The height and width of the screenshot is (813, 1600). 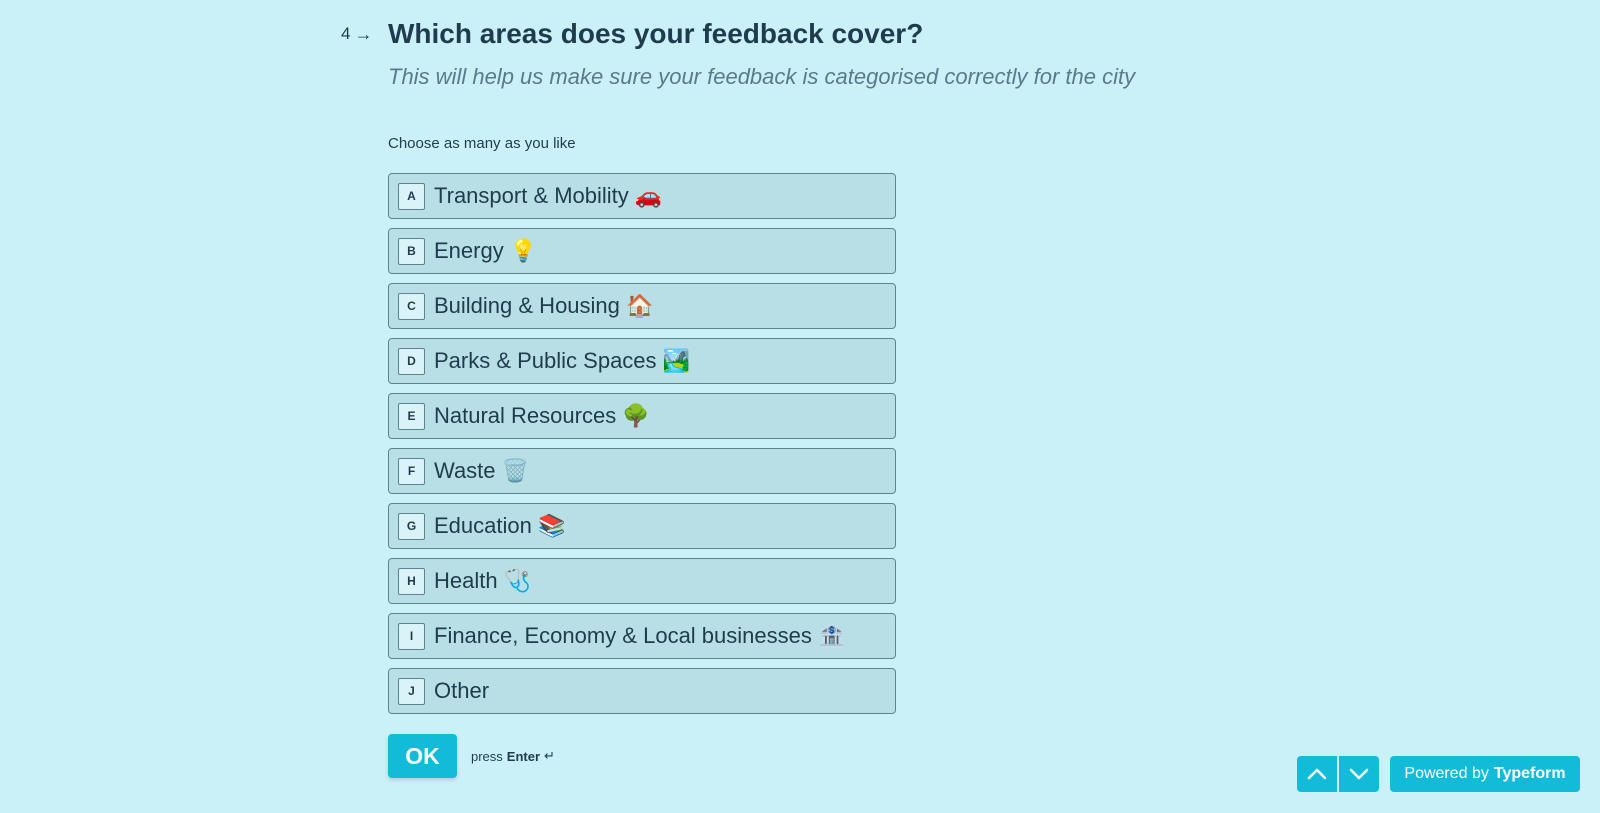 What do you see at coordinates (656, 33) in the screenshot?
I see `question-title: Which areas does your feedback cover?` at bounding box center [656, 33].